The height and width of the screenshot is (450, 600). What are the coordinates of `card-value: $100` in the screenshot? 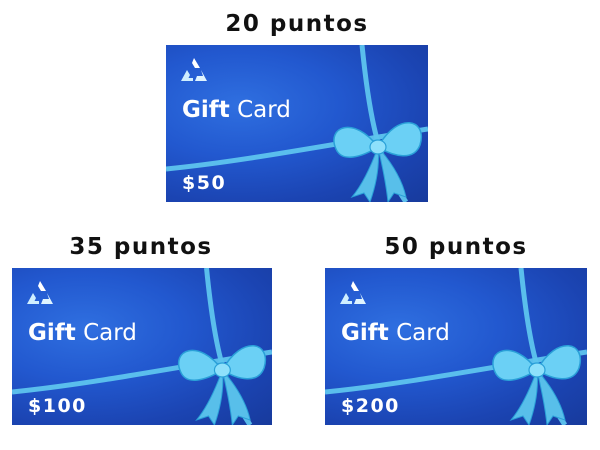 It's located at (57, 406).